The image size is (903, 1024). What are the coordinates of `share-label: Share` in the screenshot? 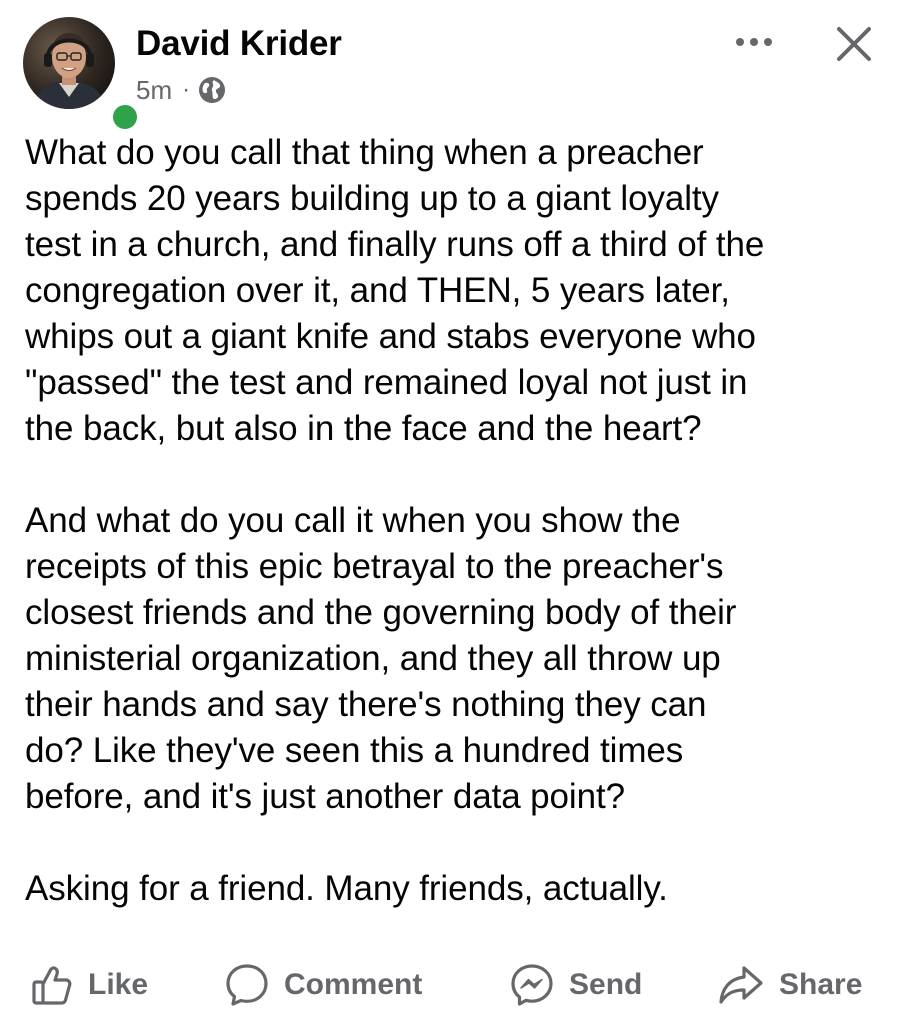 It's located at (821, 984).